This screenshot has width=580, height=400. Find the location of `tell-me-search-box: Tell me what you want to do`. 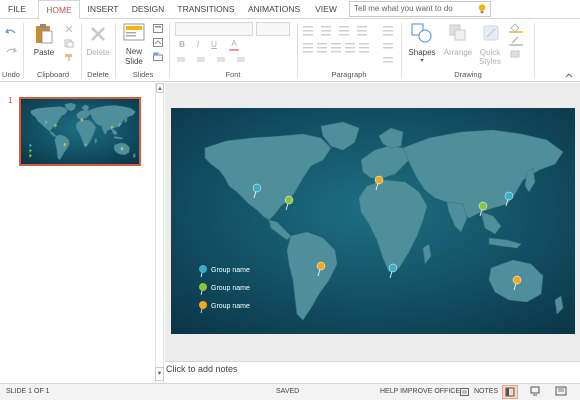

tell-me-search-box: Tell me what you want to do is located at coordinates (420, 9).